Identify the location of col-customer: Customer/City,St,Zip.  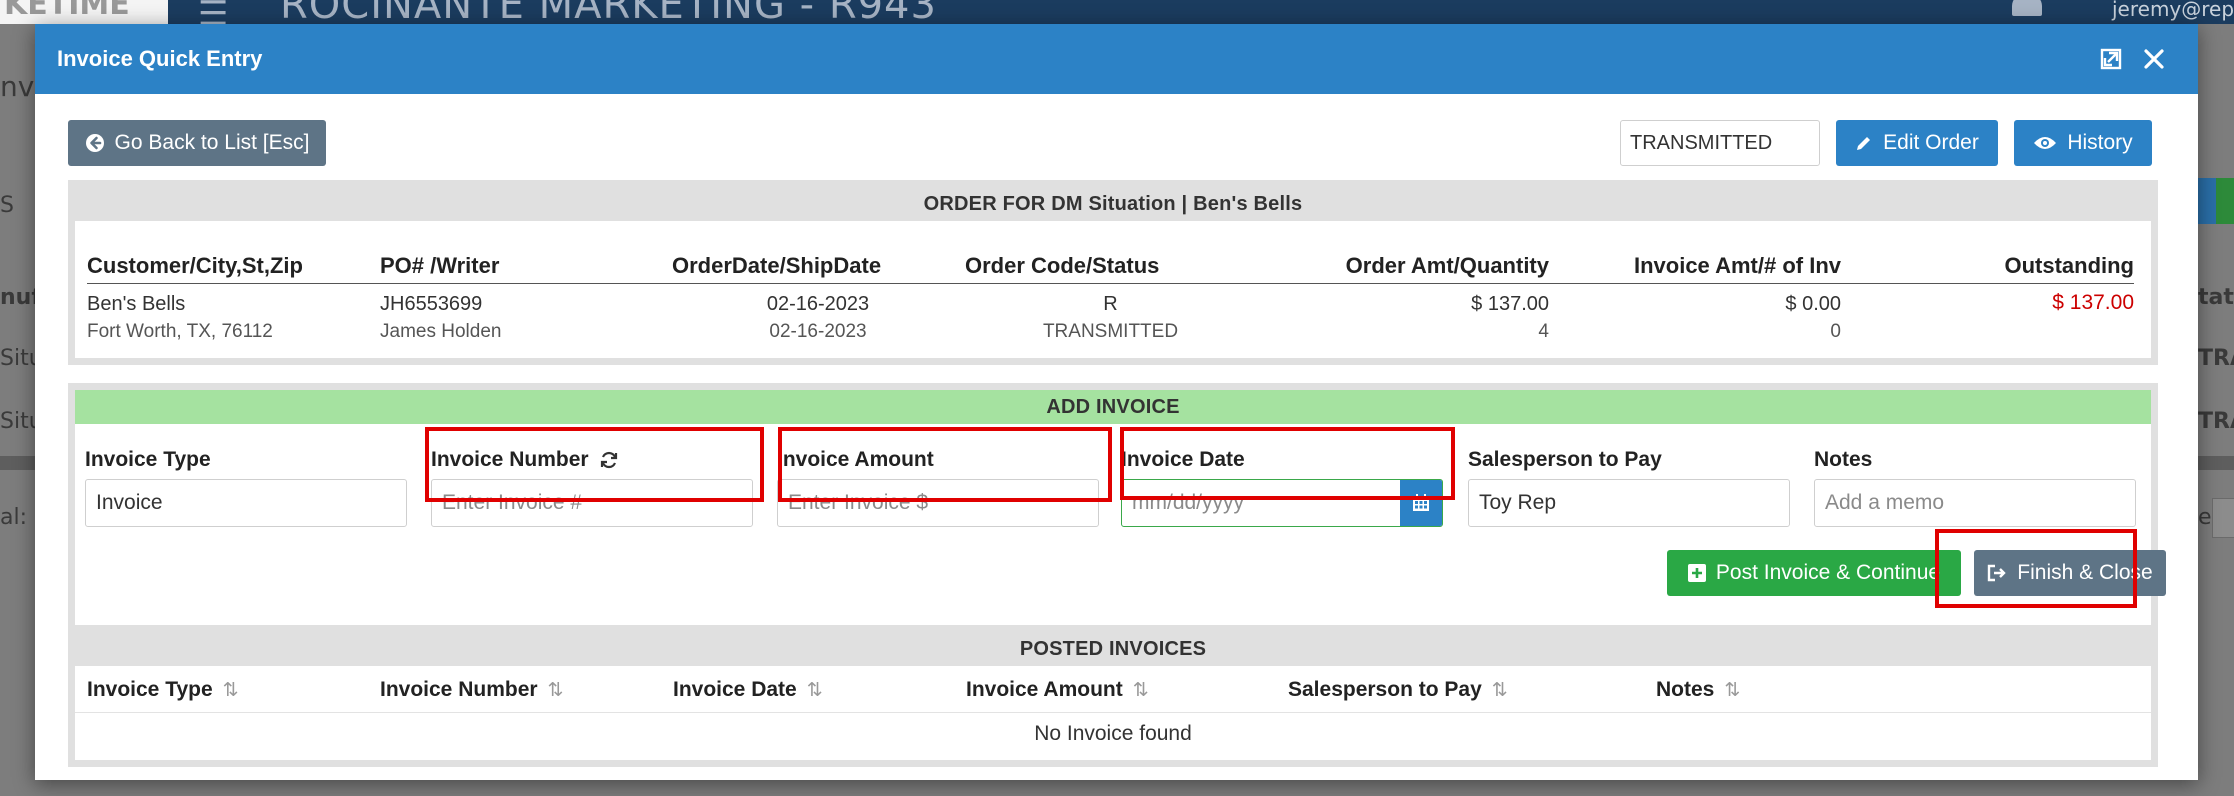
(195, 265).